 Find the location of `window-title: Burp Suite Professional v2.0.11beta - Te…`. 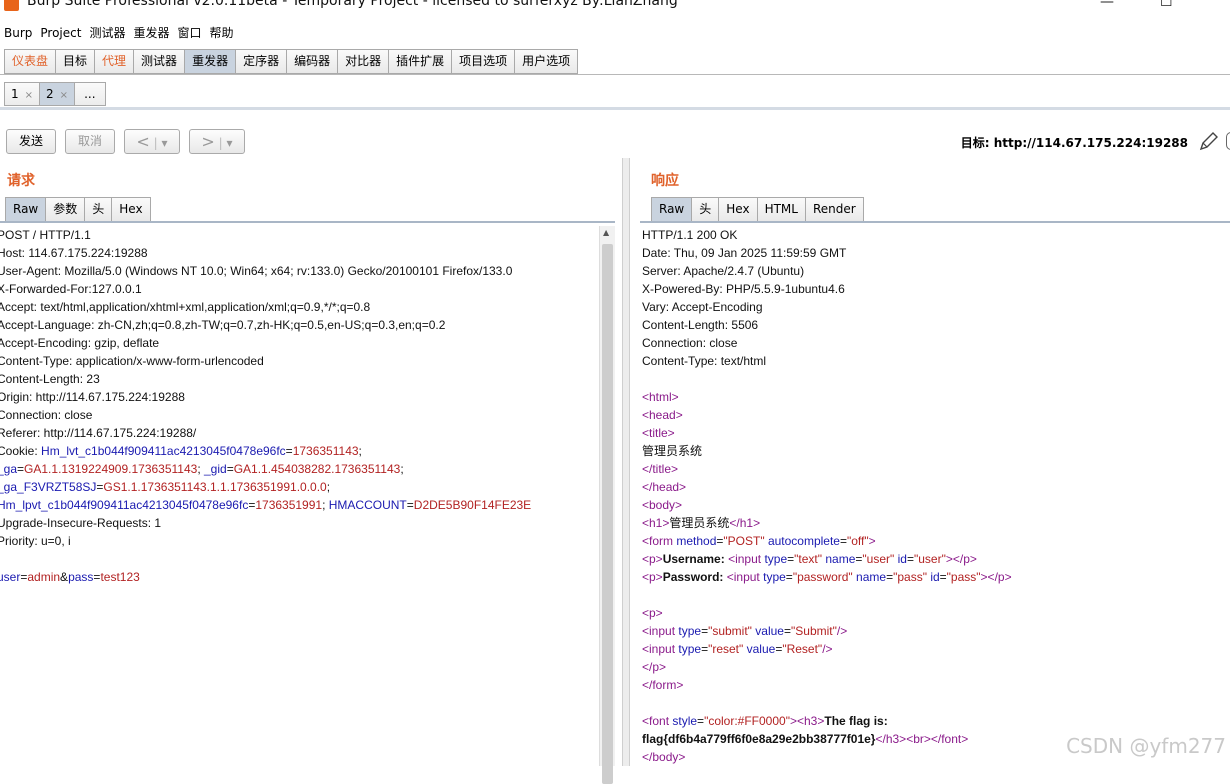

window-title: Burp Suite Professional v2.0.11beta - Te… is located at coordinates (352, 4).